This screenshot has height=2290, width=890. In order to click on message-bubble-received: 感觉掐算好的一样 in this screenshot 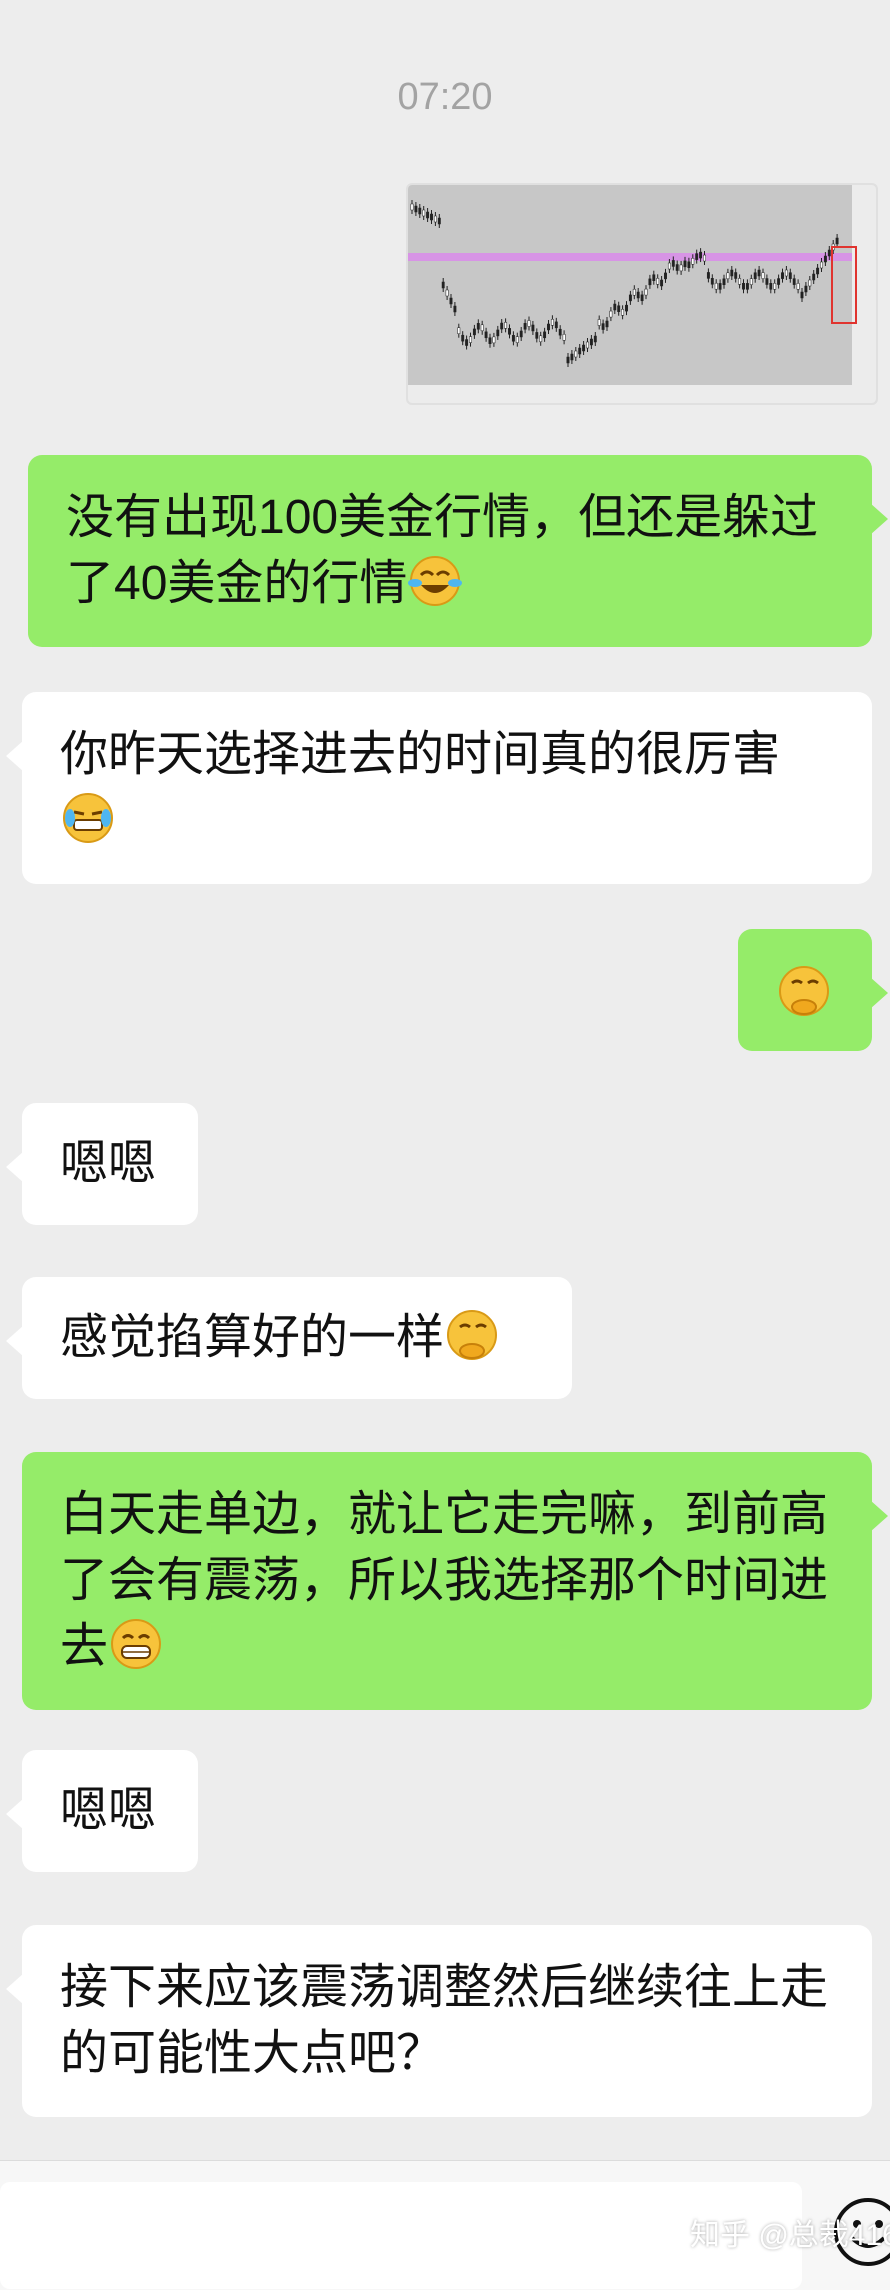, I will do `click(289, 1338)`.